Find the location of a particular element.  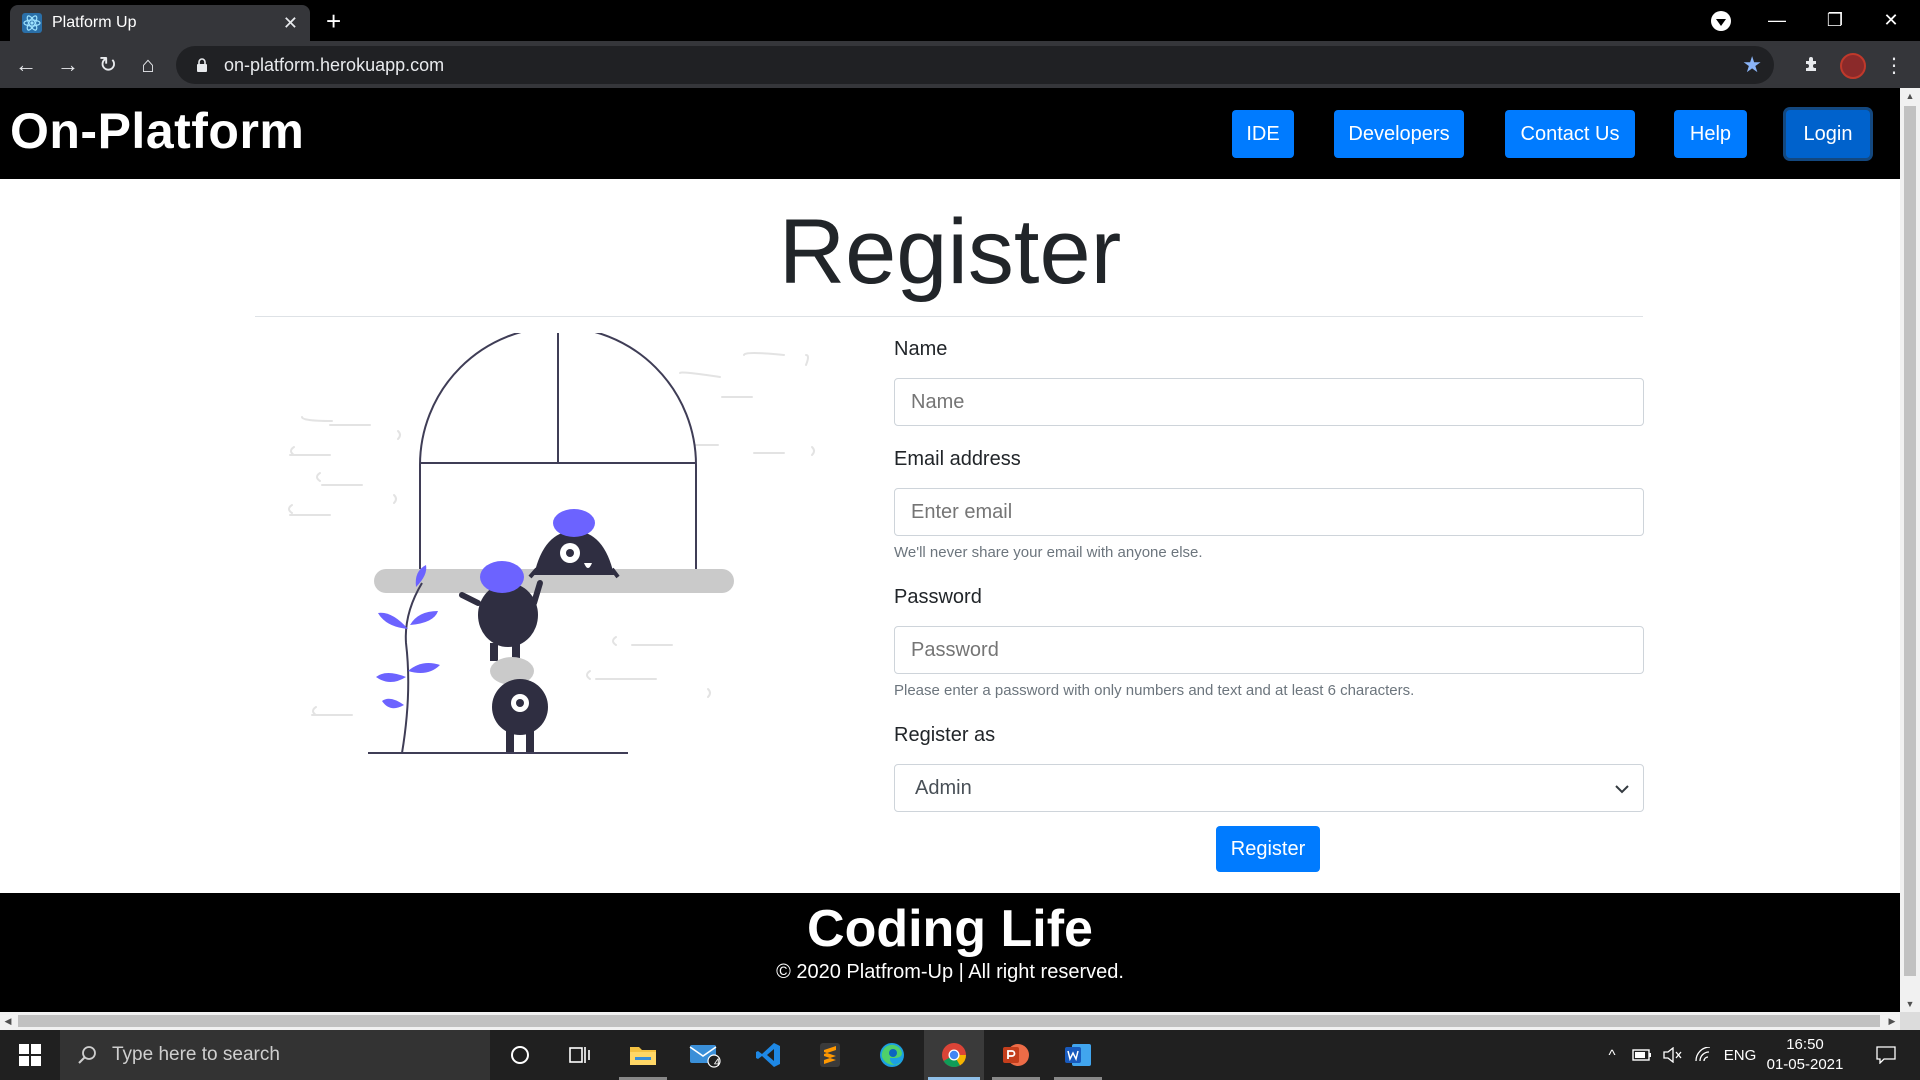

nav-help-button: Help is located at coordinates (1710, 134).